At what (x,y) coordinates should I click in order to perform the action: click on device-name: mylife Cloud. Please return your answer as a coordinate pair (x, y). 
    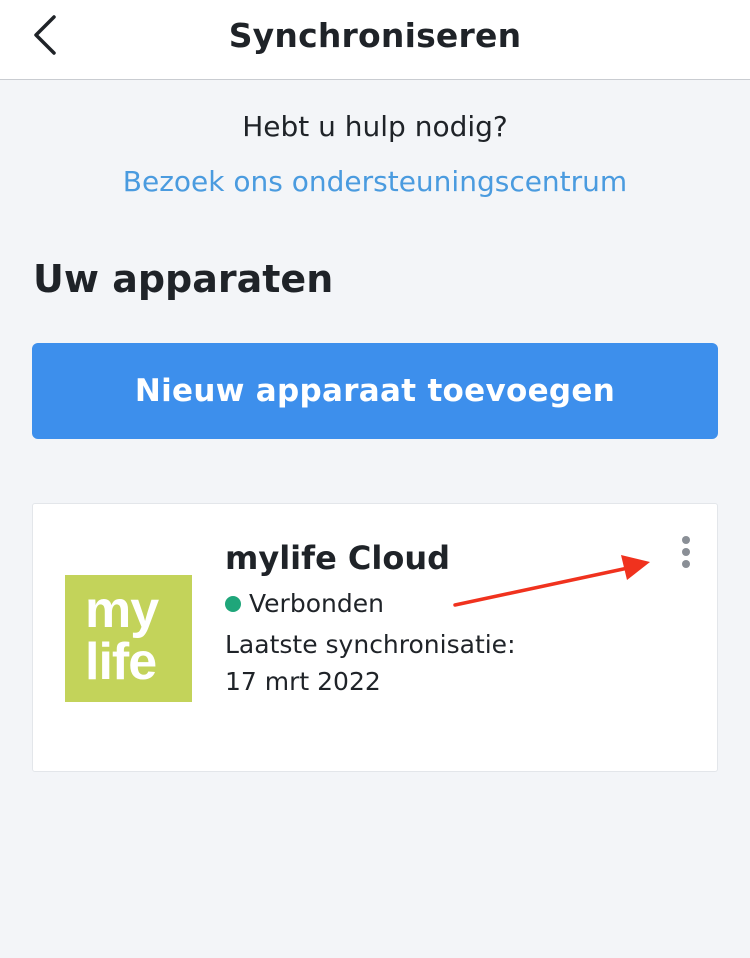
    Looking at the image, I should click on (338, 558).